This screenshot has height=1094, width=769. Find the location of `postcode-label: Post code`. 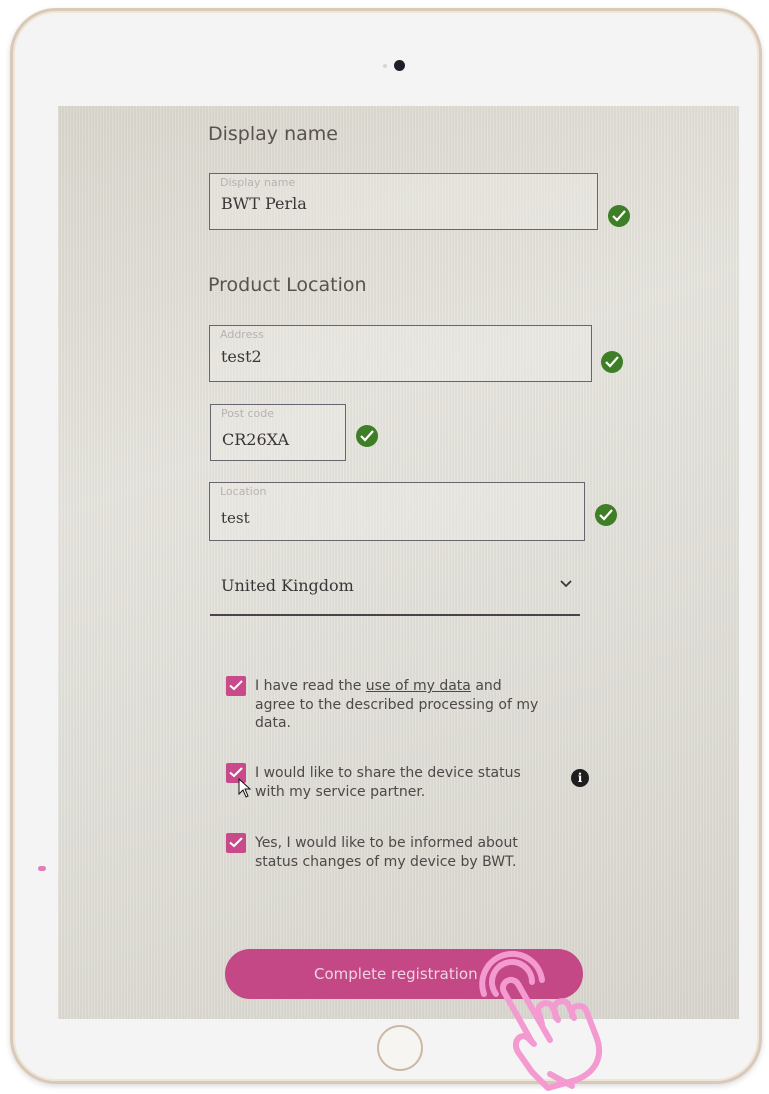

postcode-label: Post code is located at coordinates (248, 413).